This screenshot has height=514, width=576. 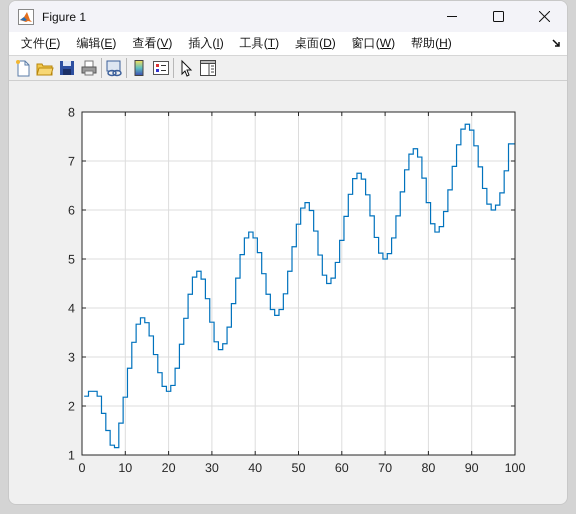 What do you see at coordinates (385, 468) in the screenshot?
I see `x-tick-label: 70` at bounding box center [385, 468].